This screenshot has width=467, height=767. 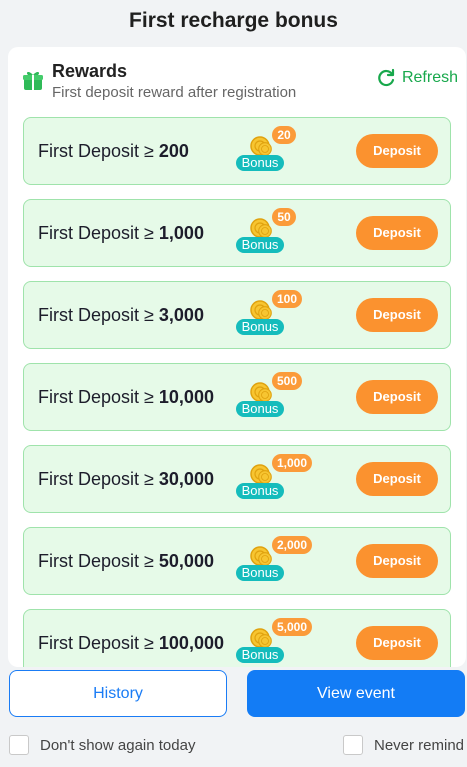 I want to click on refresh-button: Refresh, so click(x=417, y=78).